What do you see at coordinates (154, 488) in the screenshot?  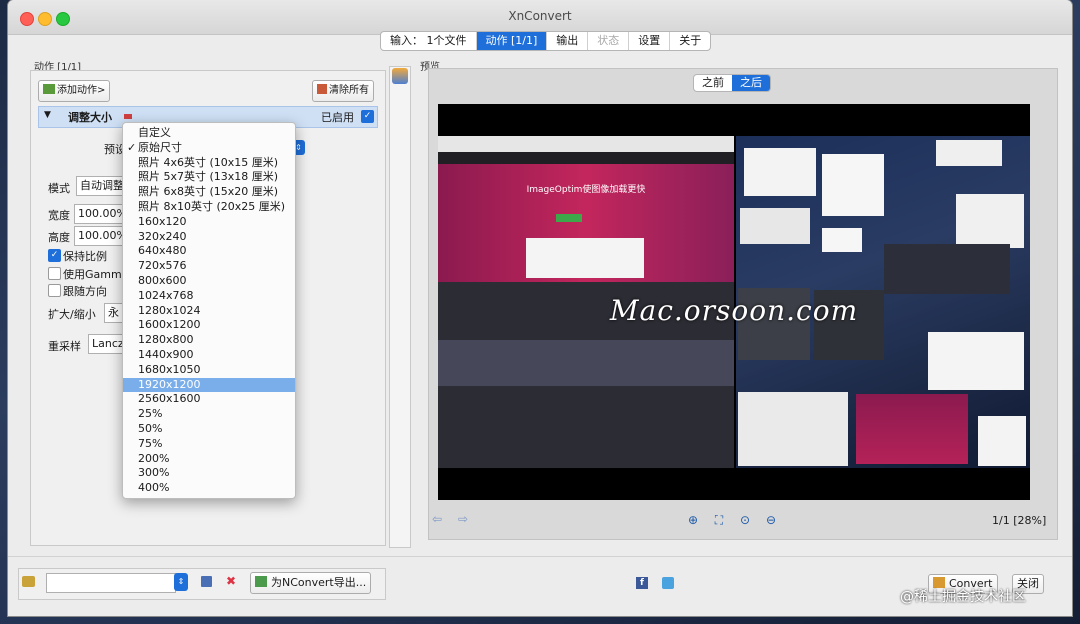 I see `preset-menu-item-label: 400%` at bounding box center [154, 488].